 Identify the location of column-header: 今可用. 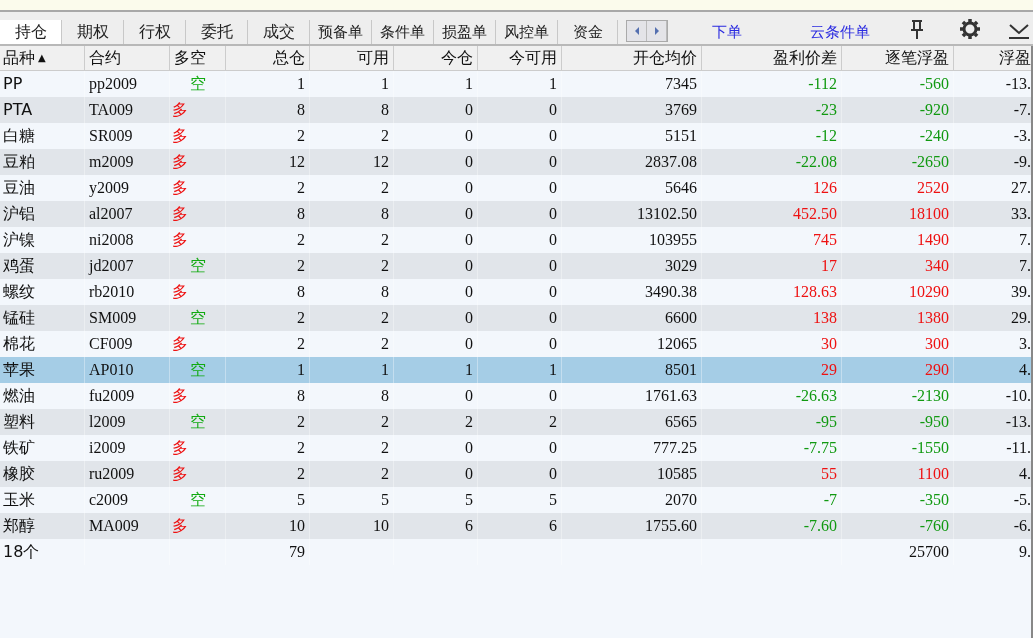
(520, 58).